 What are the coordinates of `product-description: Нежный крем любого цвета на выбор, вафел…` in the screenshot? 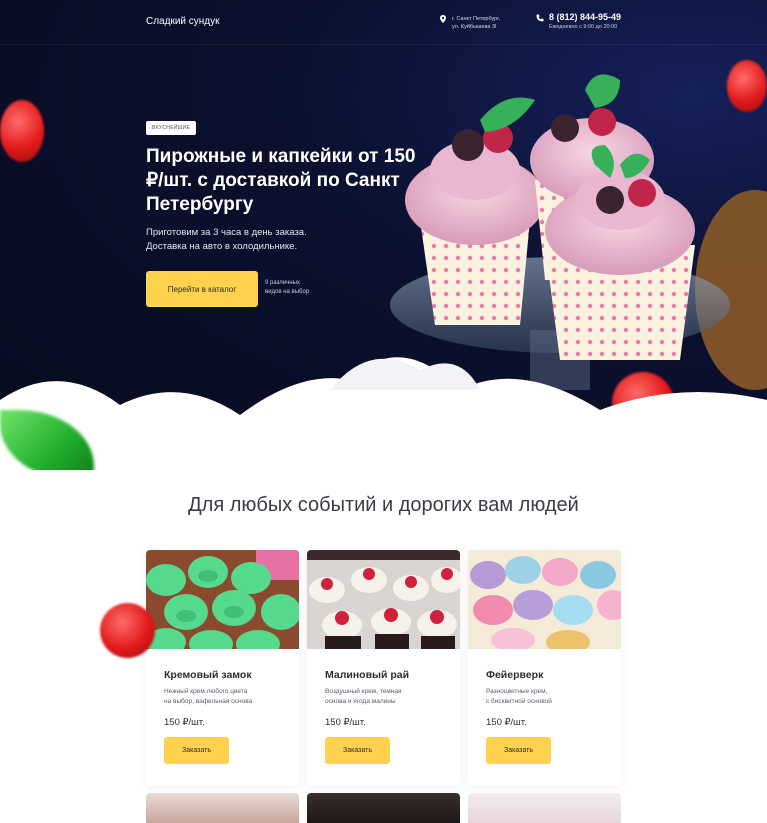 It's located at (224, 697).